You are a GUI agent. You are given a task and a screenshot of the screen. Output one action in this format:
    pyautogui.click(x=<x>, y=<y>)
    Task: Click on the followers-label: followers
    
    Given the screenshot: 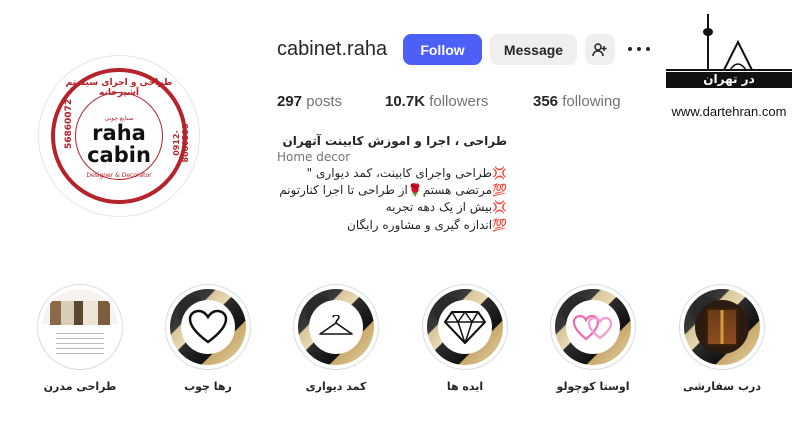 What is the action you would take?
    pyautogui.click(x=459, y=101)
    